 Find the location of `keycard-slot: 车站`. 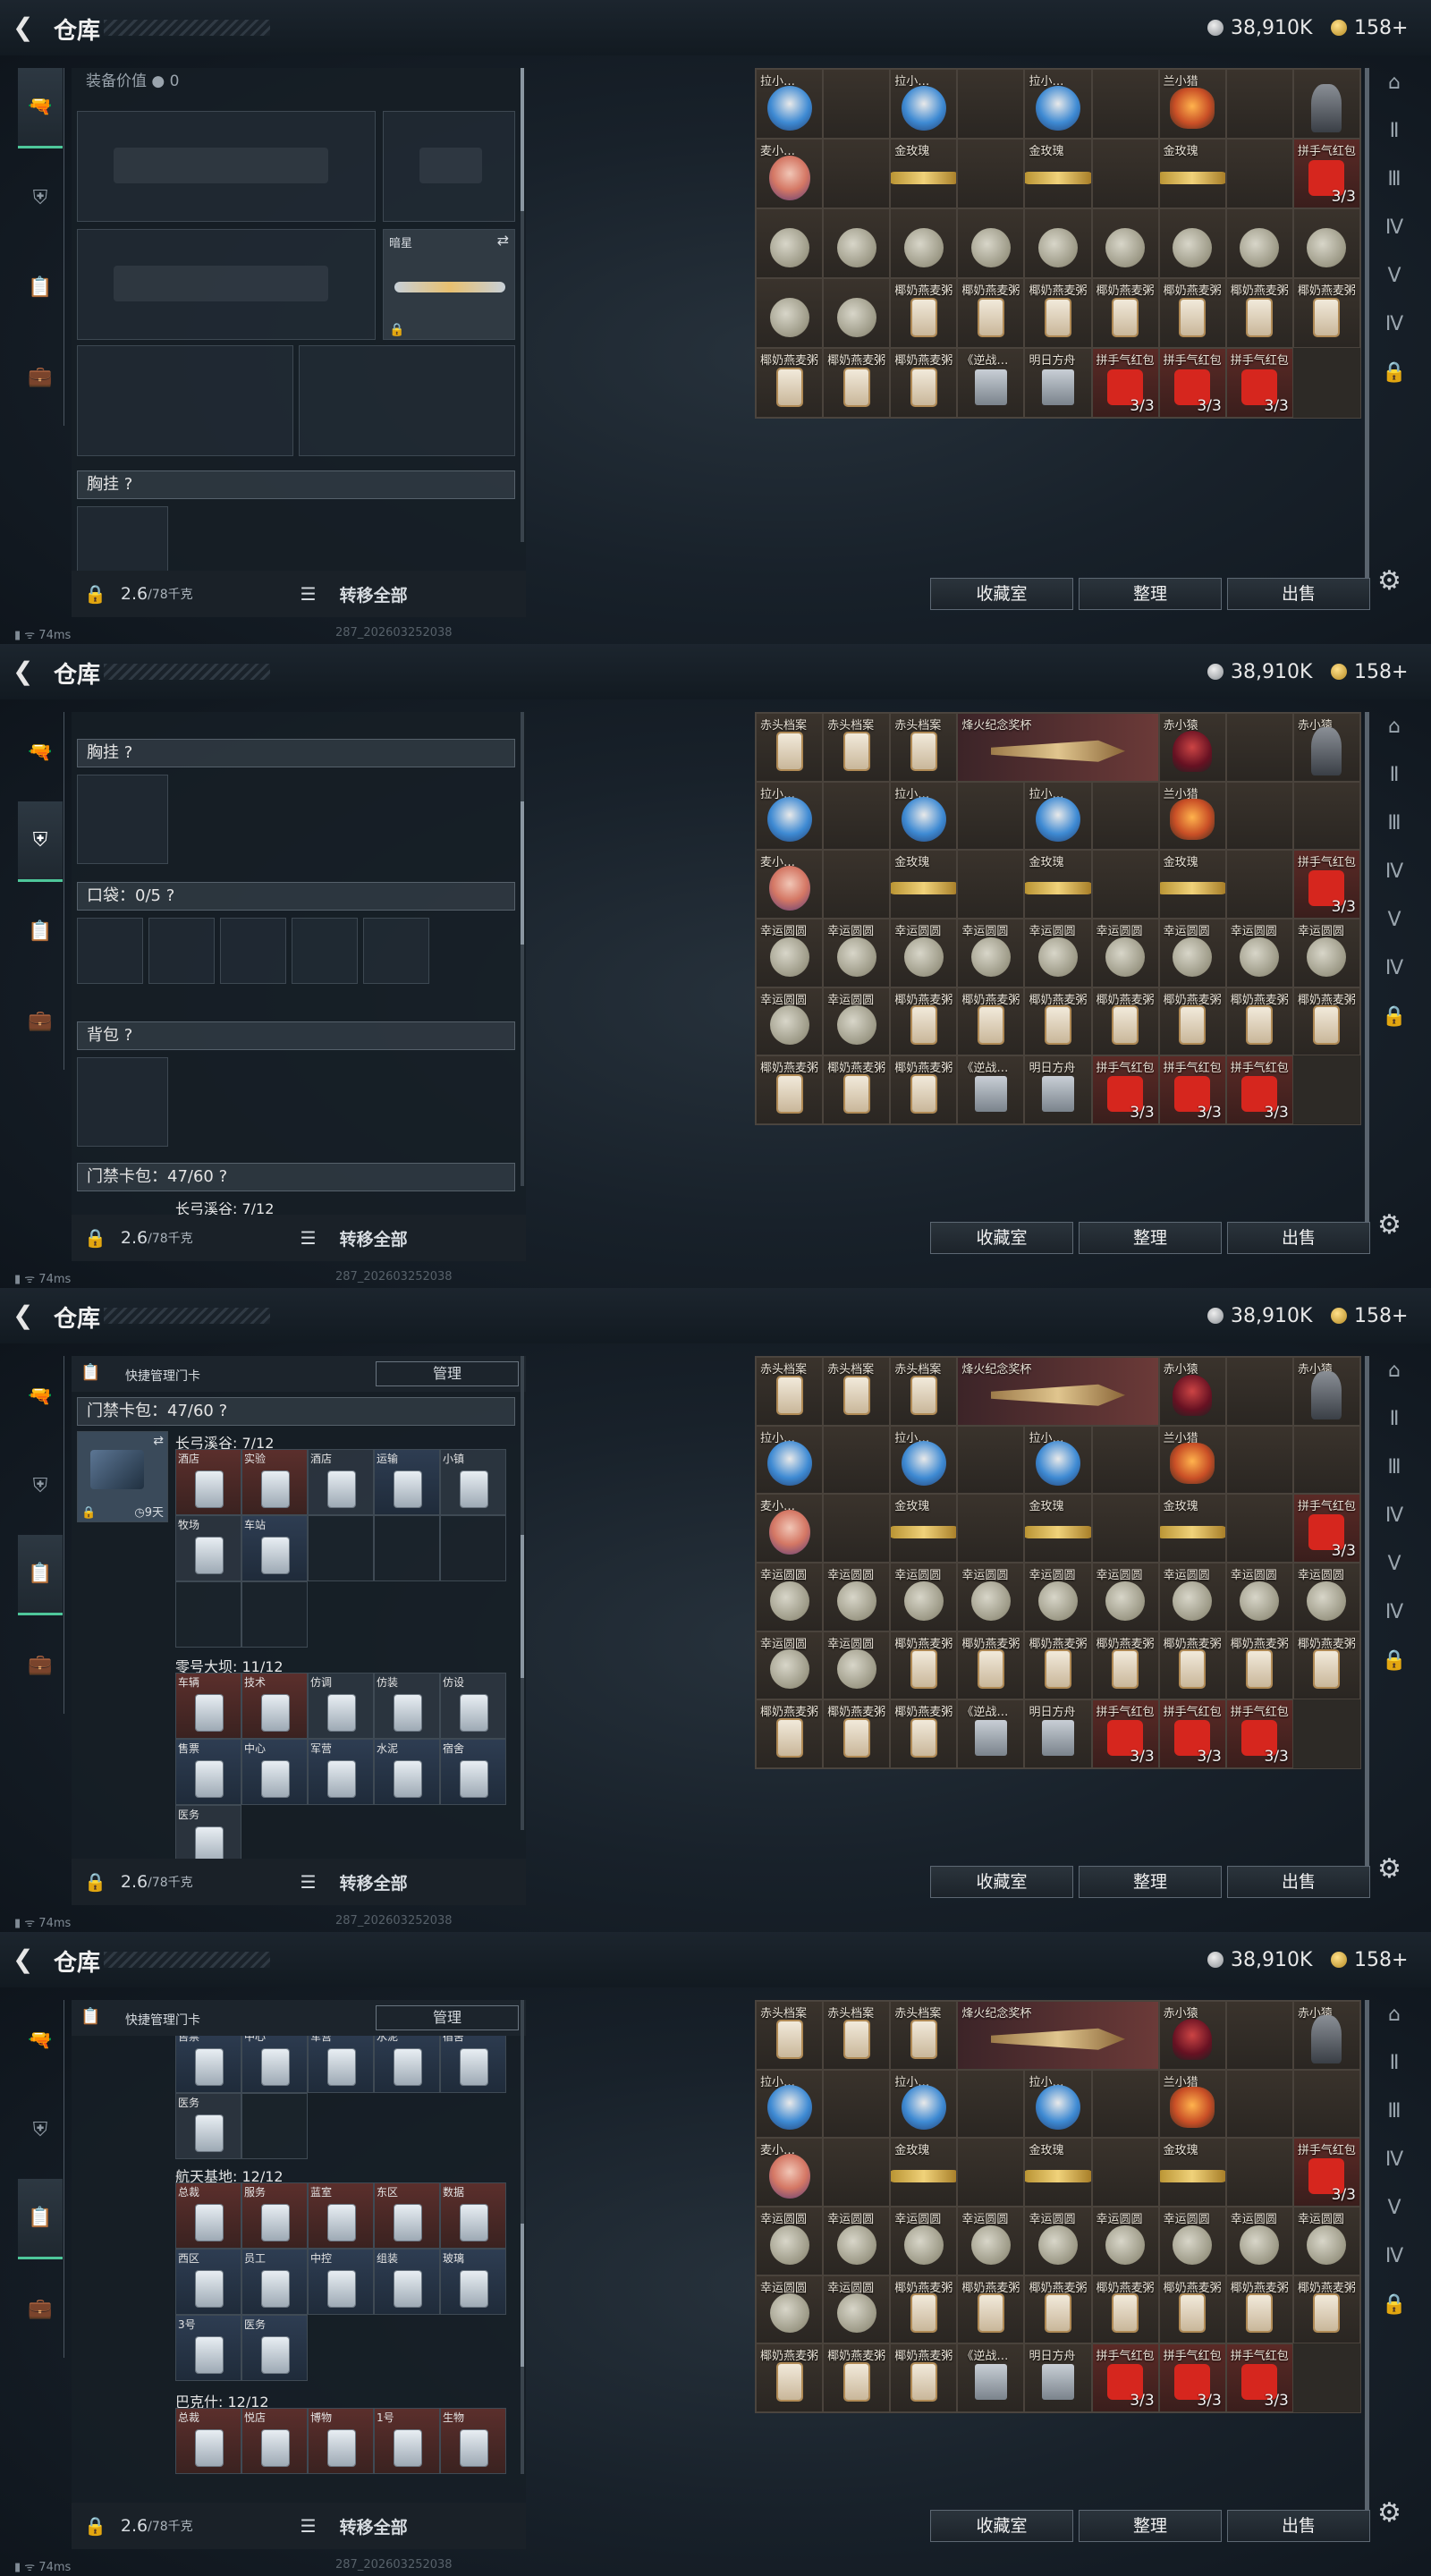

keycard-slot: 车站 is located at coordinates (274, 1548).